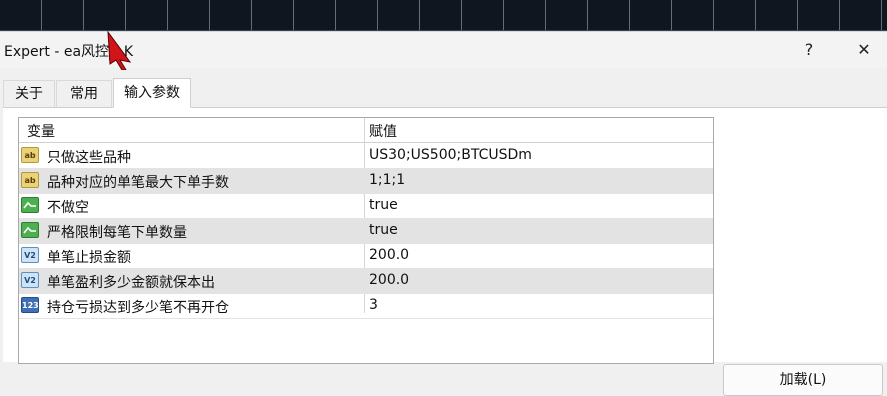 The height and width of the screenshot is (396, 887). Describe the element at coordinates (89, 258) in the screenshot. I see `param-name: 单笔止损金额` at that location.